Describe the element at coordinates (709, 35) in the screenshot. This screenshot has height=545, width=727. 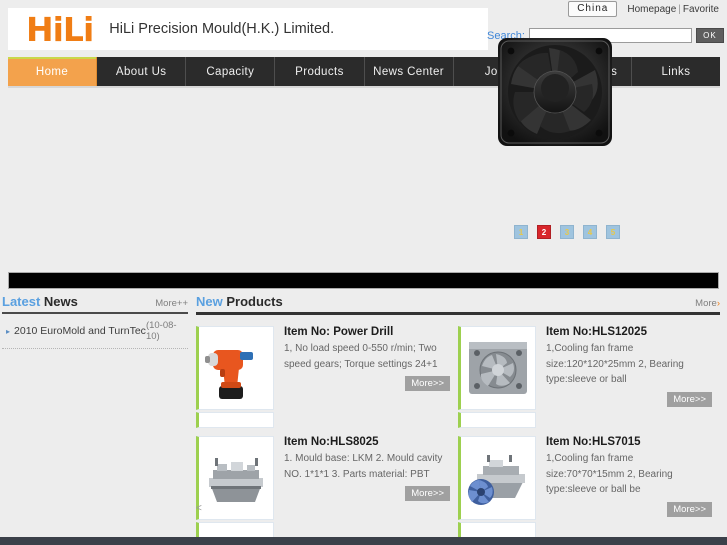
I see `search-submit-button: OK` at that location.